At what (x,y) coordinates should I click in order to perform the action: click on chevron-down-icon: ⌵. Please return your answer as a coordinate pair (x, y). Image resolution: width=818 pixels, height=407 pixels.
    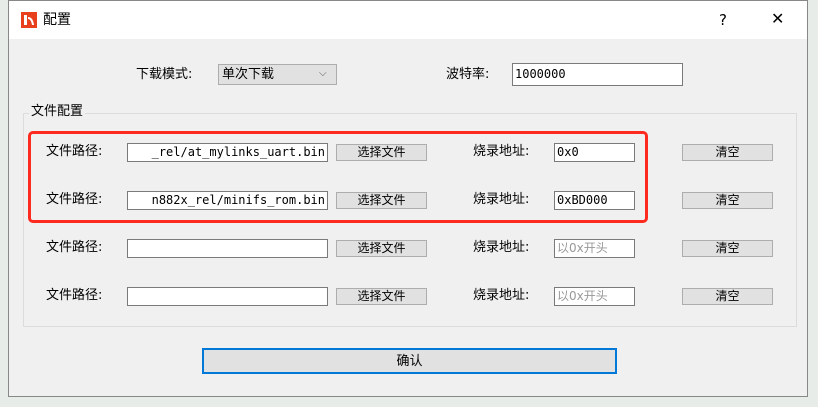
    Looking at the image, I should click on (323, 73).